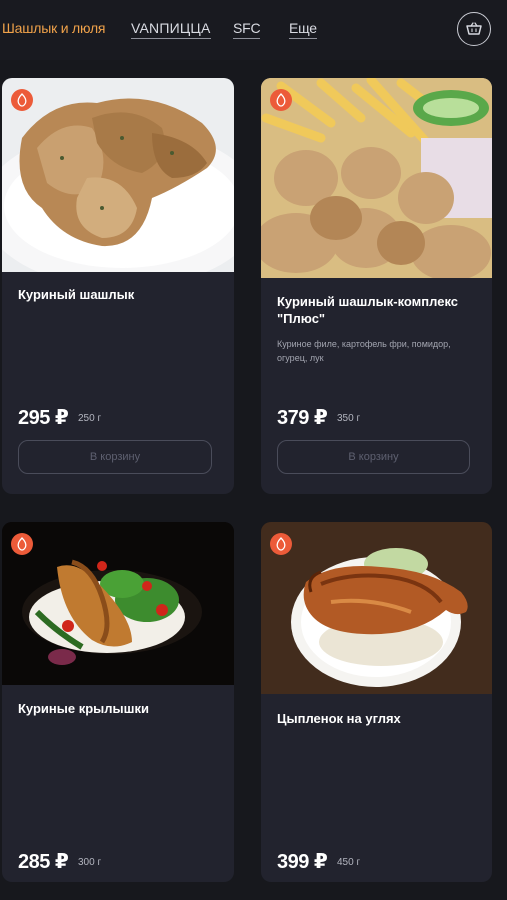 This screenshot has height=900, width=507. What do you see at coordinates (54, 29) in the screenshot?
I see `nav-item-shashlik: Шашлык и люля` at bounding box center [54, 29].